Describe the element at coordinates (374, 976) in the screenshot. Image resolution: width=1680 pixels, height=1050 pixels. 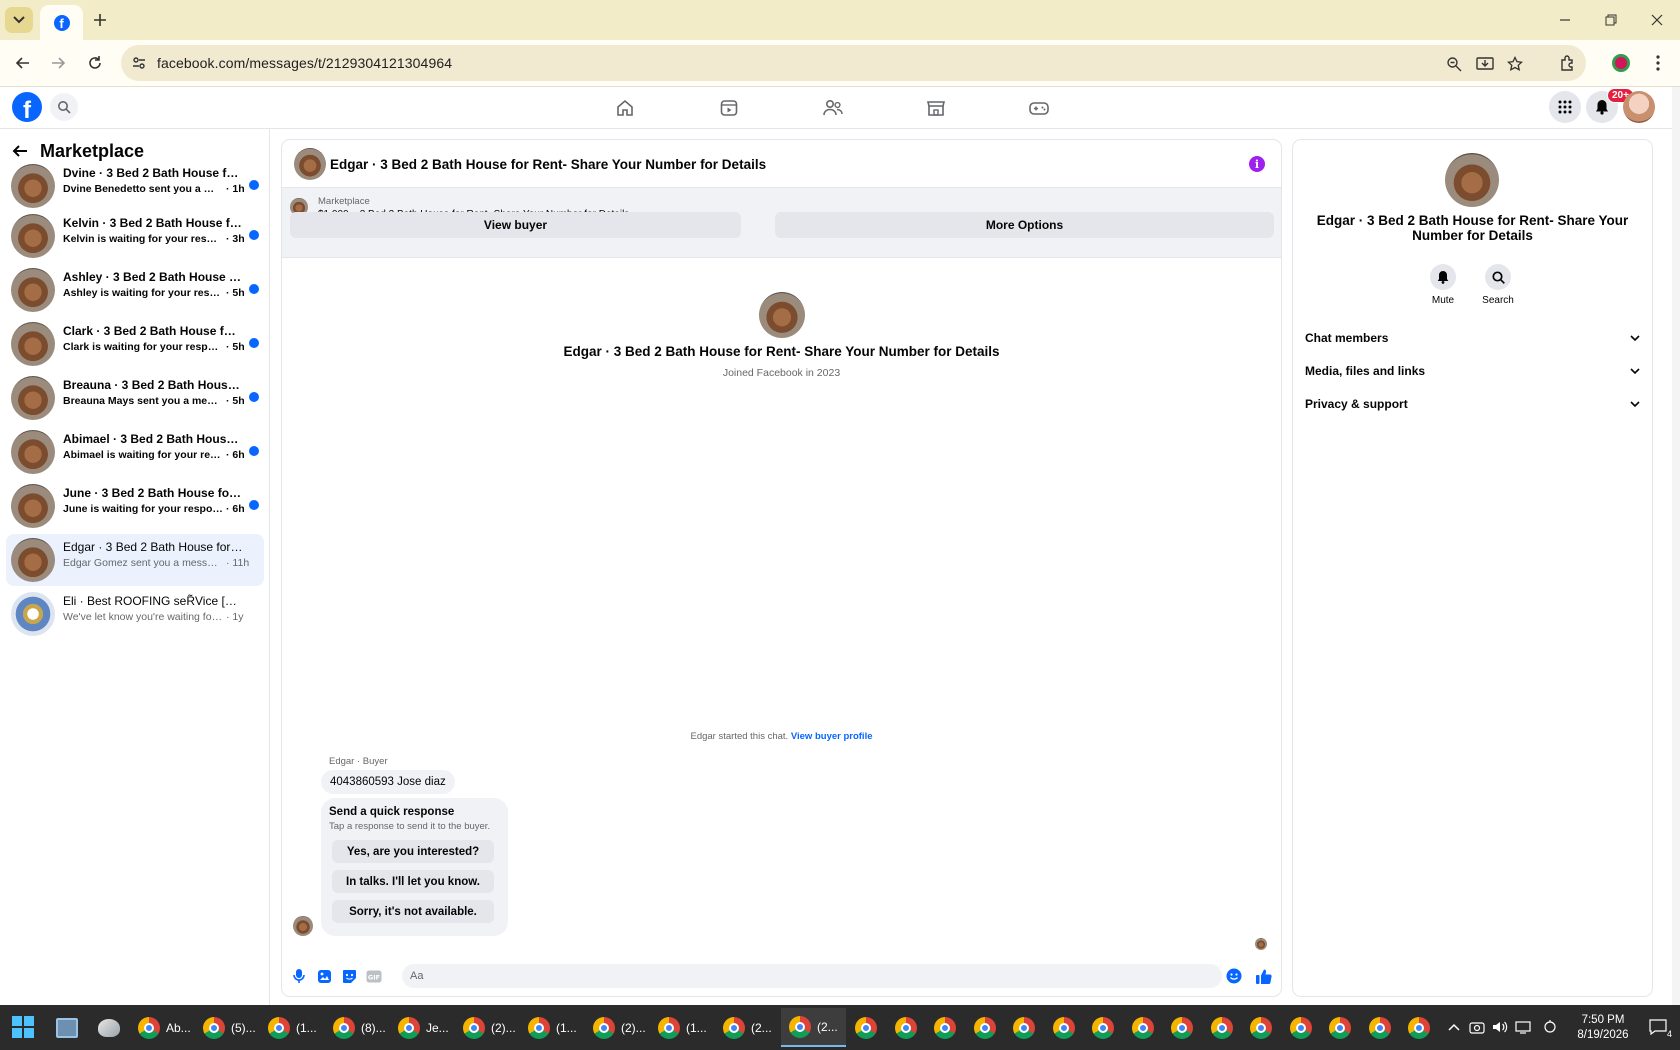
I see `gif-button: GIF` at that location.